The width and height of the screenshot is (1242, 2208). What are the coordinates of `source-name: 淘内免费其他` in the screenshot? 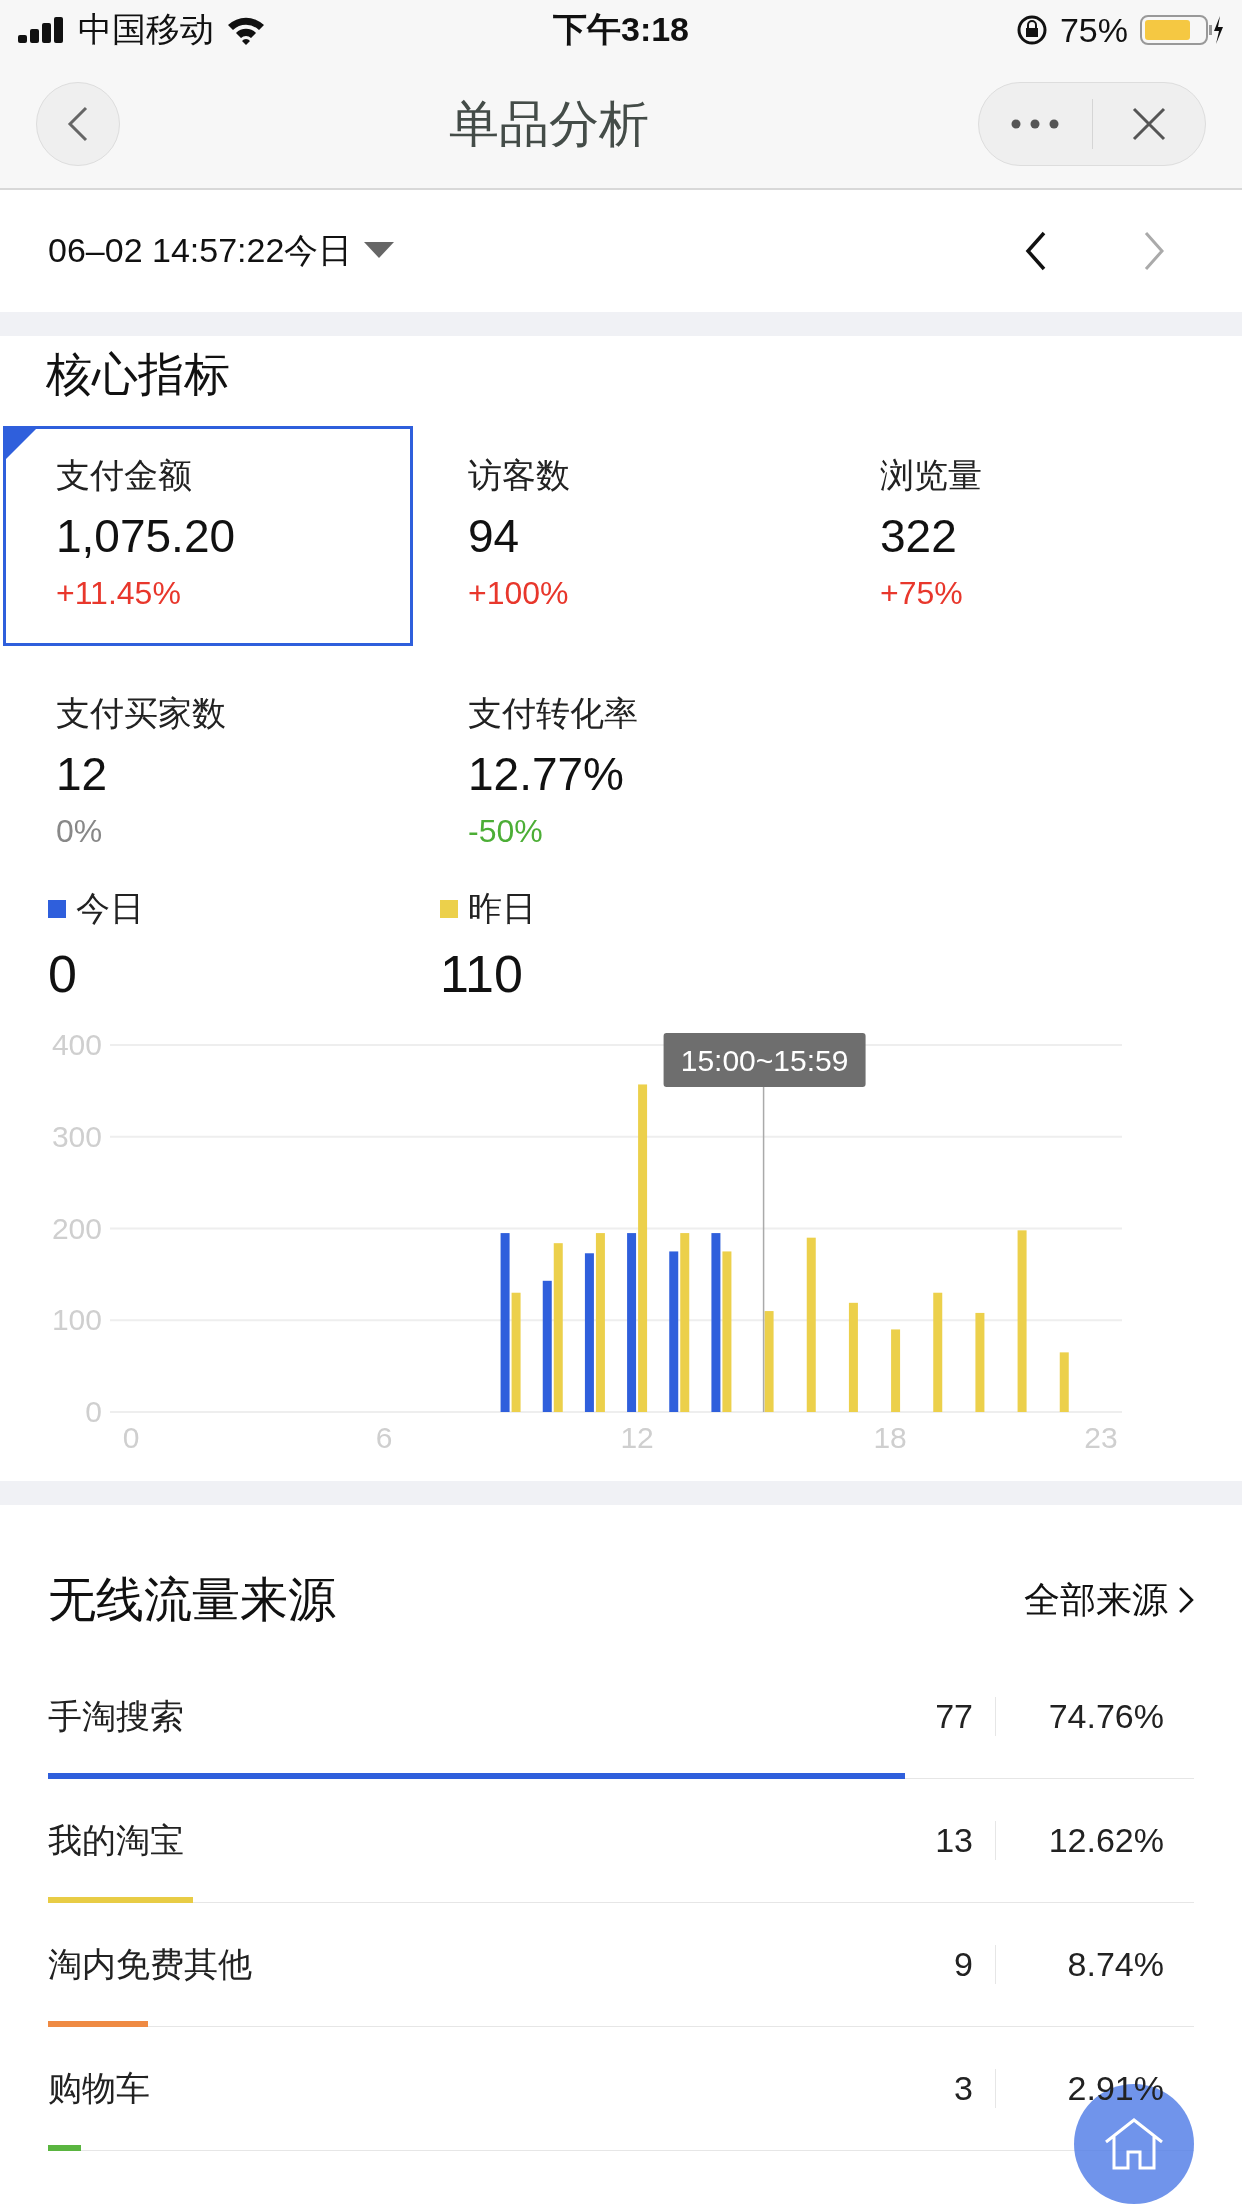 It's located at (150, 1964).